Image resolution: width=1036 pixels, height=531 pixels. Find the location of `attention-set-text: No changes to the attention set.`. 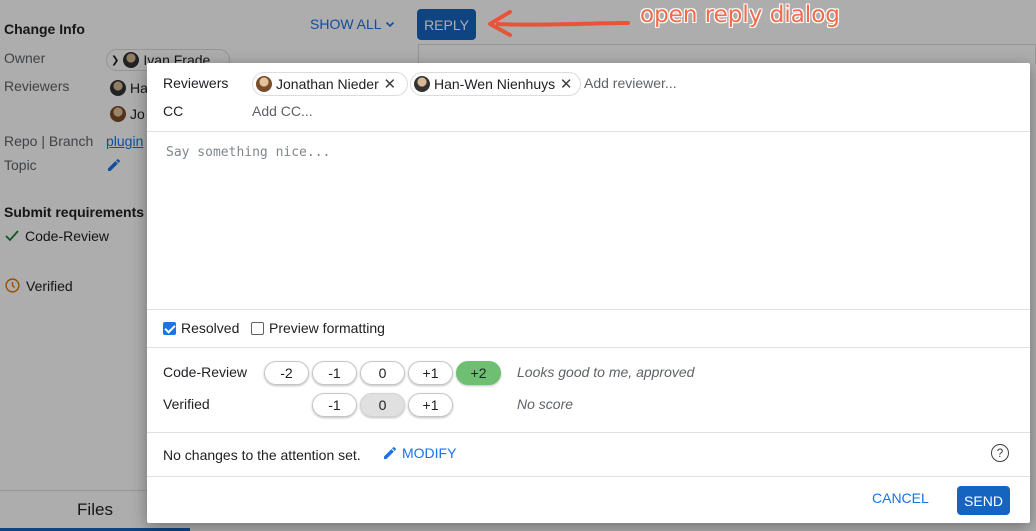

attention-set-text: No changes to the attention set. is located at coordinates (262, 455).